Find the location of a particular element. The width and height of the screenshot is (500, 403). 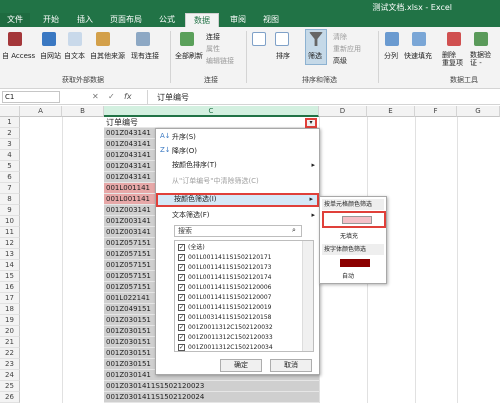

column-header-d: D is located at coordinates (343, 111).